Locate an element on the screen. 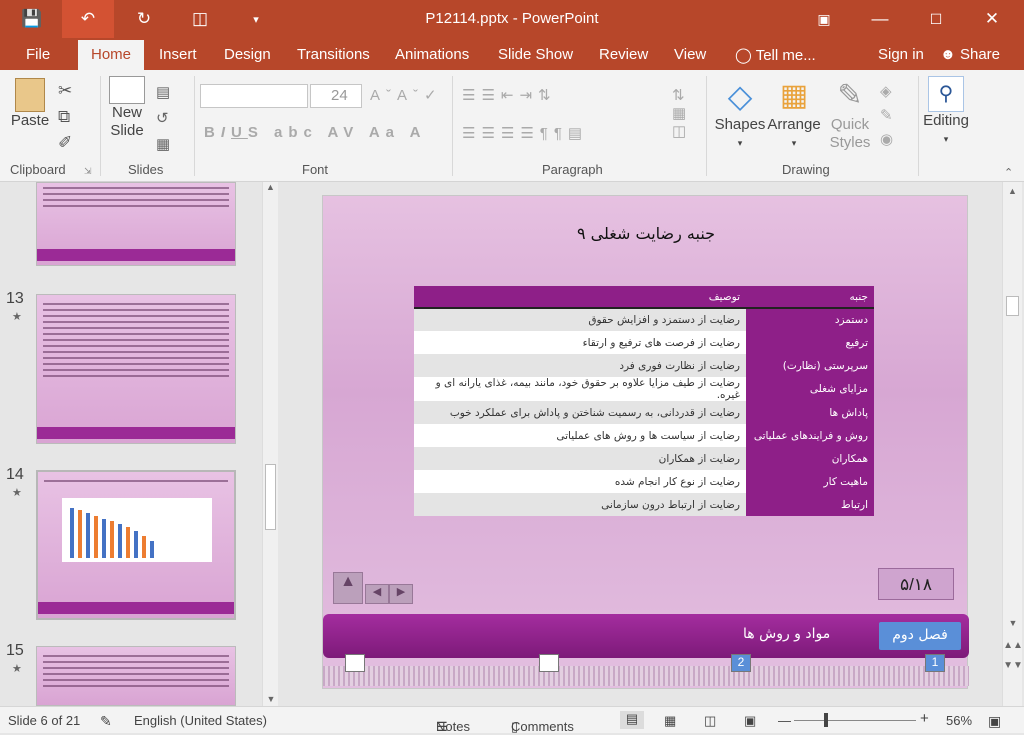  zoom-slider-thumb is located at coordinates (826, 720).